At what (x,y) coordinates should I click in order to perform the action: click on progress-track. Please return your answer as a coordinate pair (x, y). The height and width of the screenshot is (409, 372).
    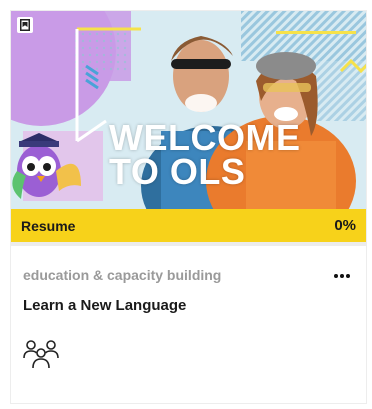
    Looking at the image, I should click on (188, 244).